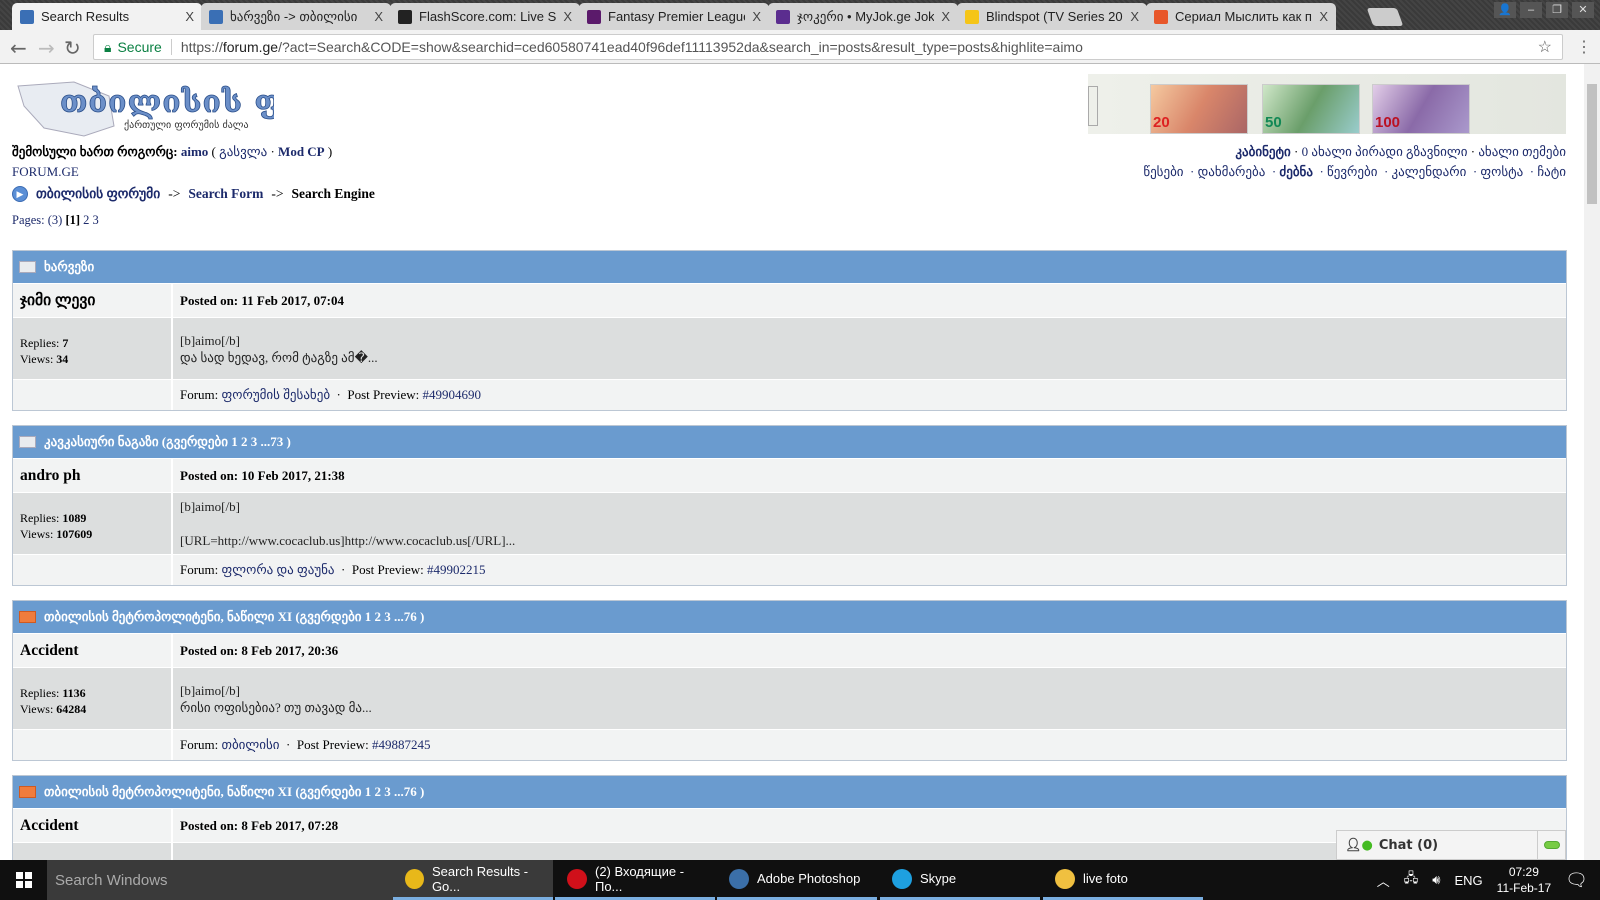  I want to click on chat-toggle, so click(1551, 845).